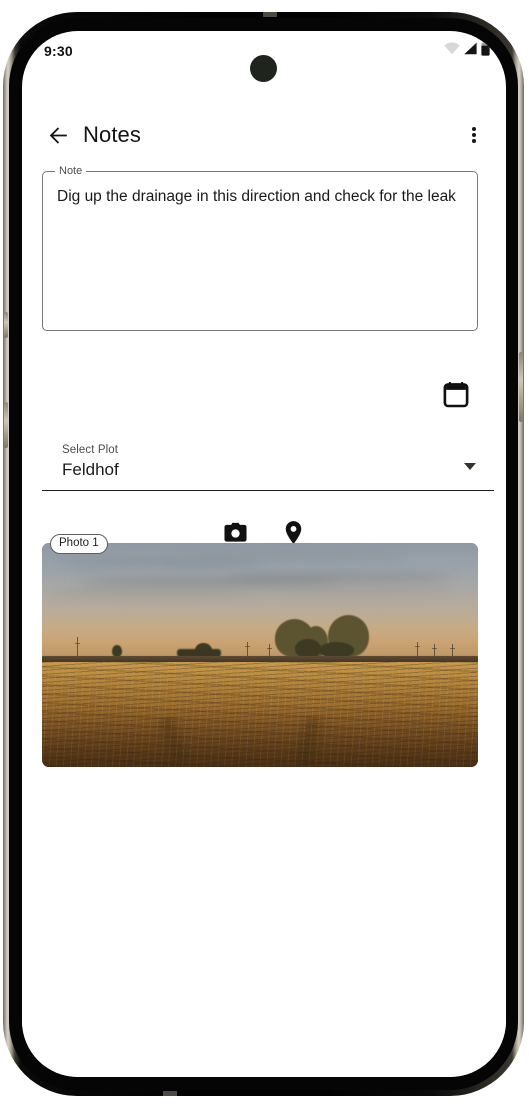 The width and height of the screenshot is (529, 1108). Describe the element at coordinates (79, 544) in the screenshot. I see `photo-chip-label: Photo 1` at that location.